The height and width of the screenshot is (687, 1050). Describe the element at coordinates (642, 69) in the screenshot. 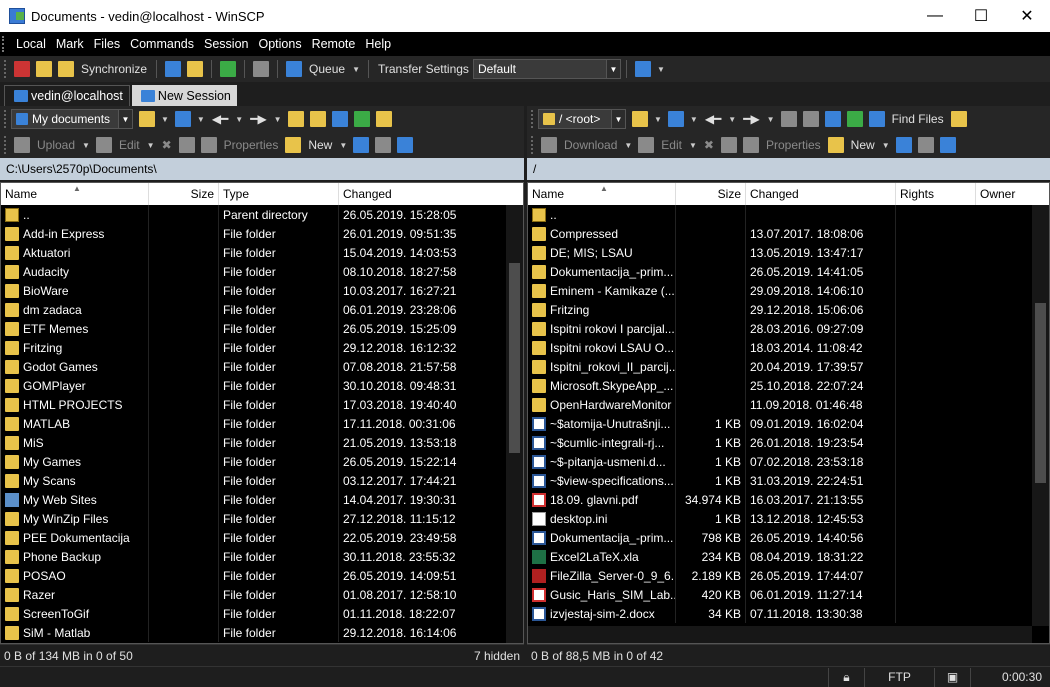

I see `preferences-icon` at that location.